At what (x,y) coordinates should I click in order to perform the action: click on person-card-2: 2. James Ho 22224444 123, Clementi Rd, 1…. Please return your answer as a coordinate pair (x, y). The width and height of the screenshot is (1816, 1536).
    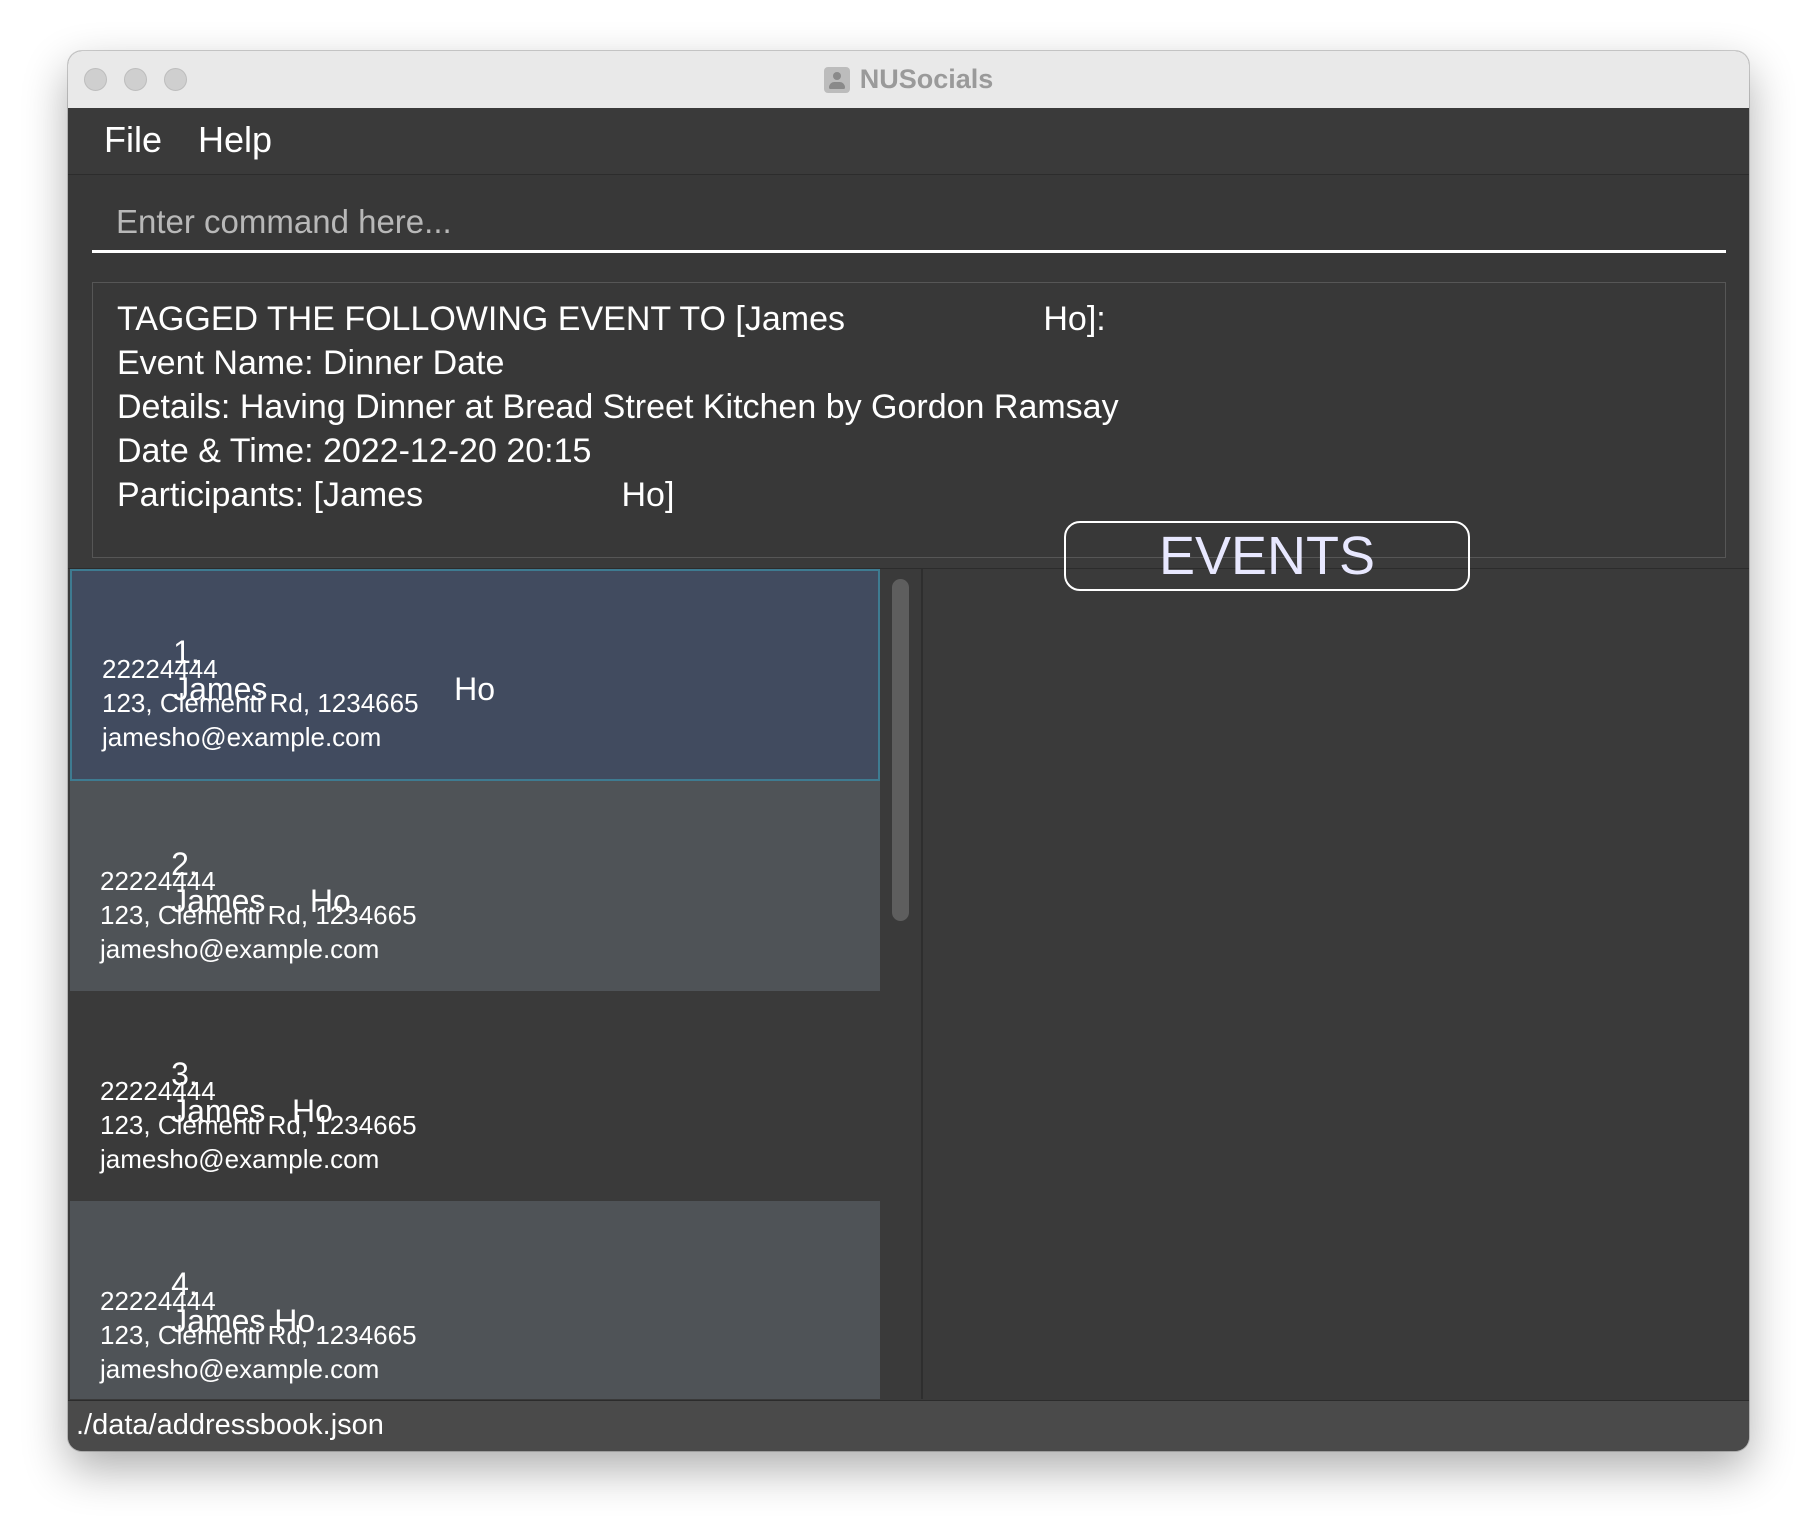
    Looking at the image, I should click on (475, 886).